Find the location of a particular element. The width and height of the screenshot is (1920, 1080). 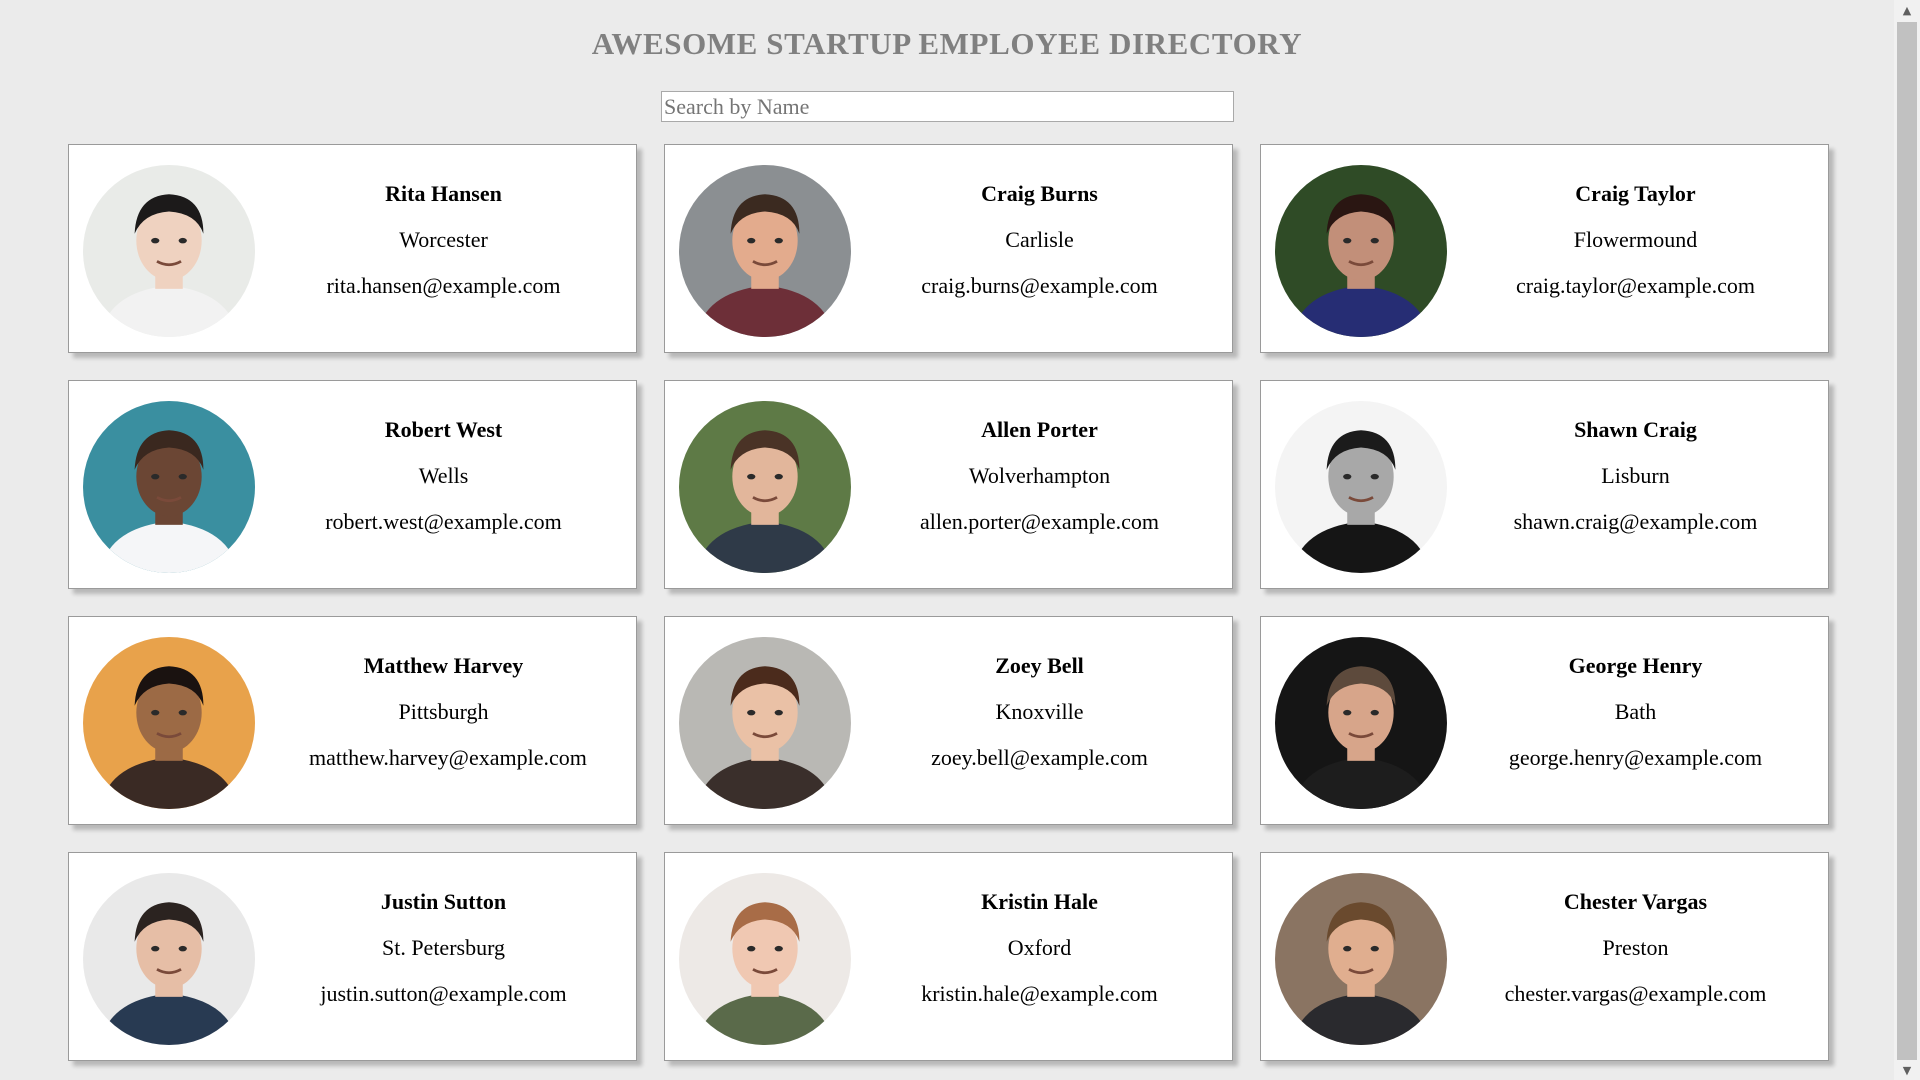

scroll-down-arrow-icon: ▼ is located at coordinates (1907, 1070).